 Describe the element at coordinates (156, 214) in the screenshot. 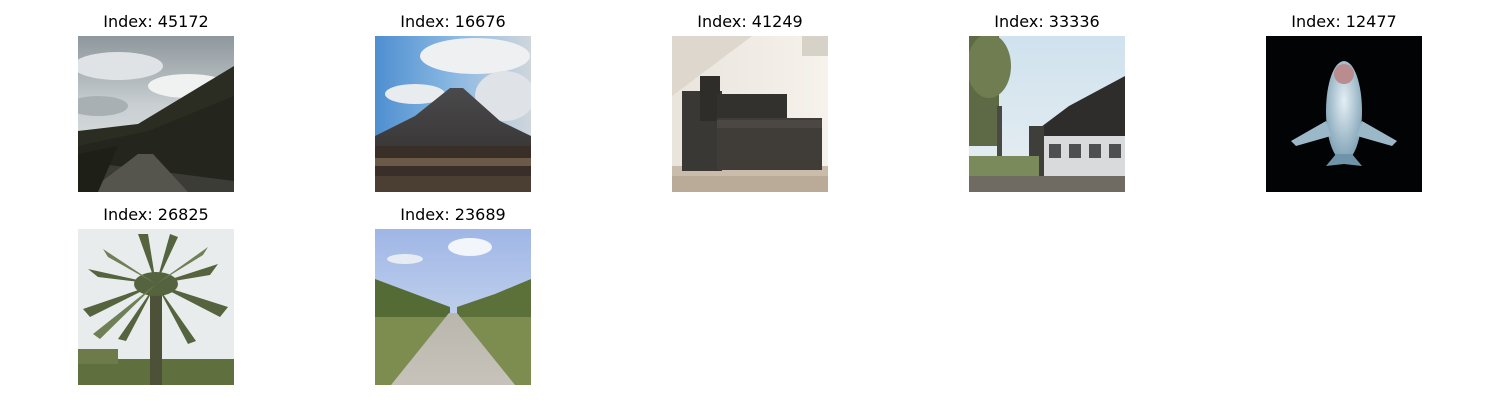

I see `panel-title: Index: 26825` at that location.